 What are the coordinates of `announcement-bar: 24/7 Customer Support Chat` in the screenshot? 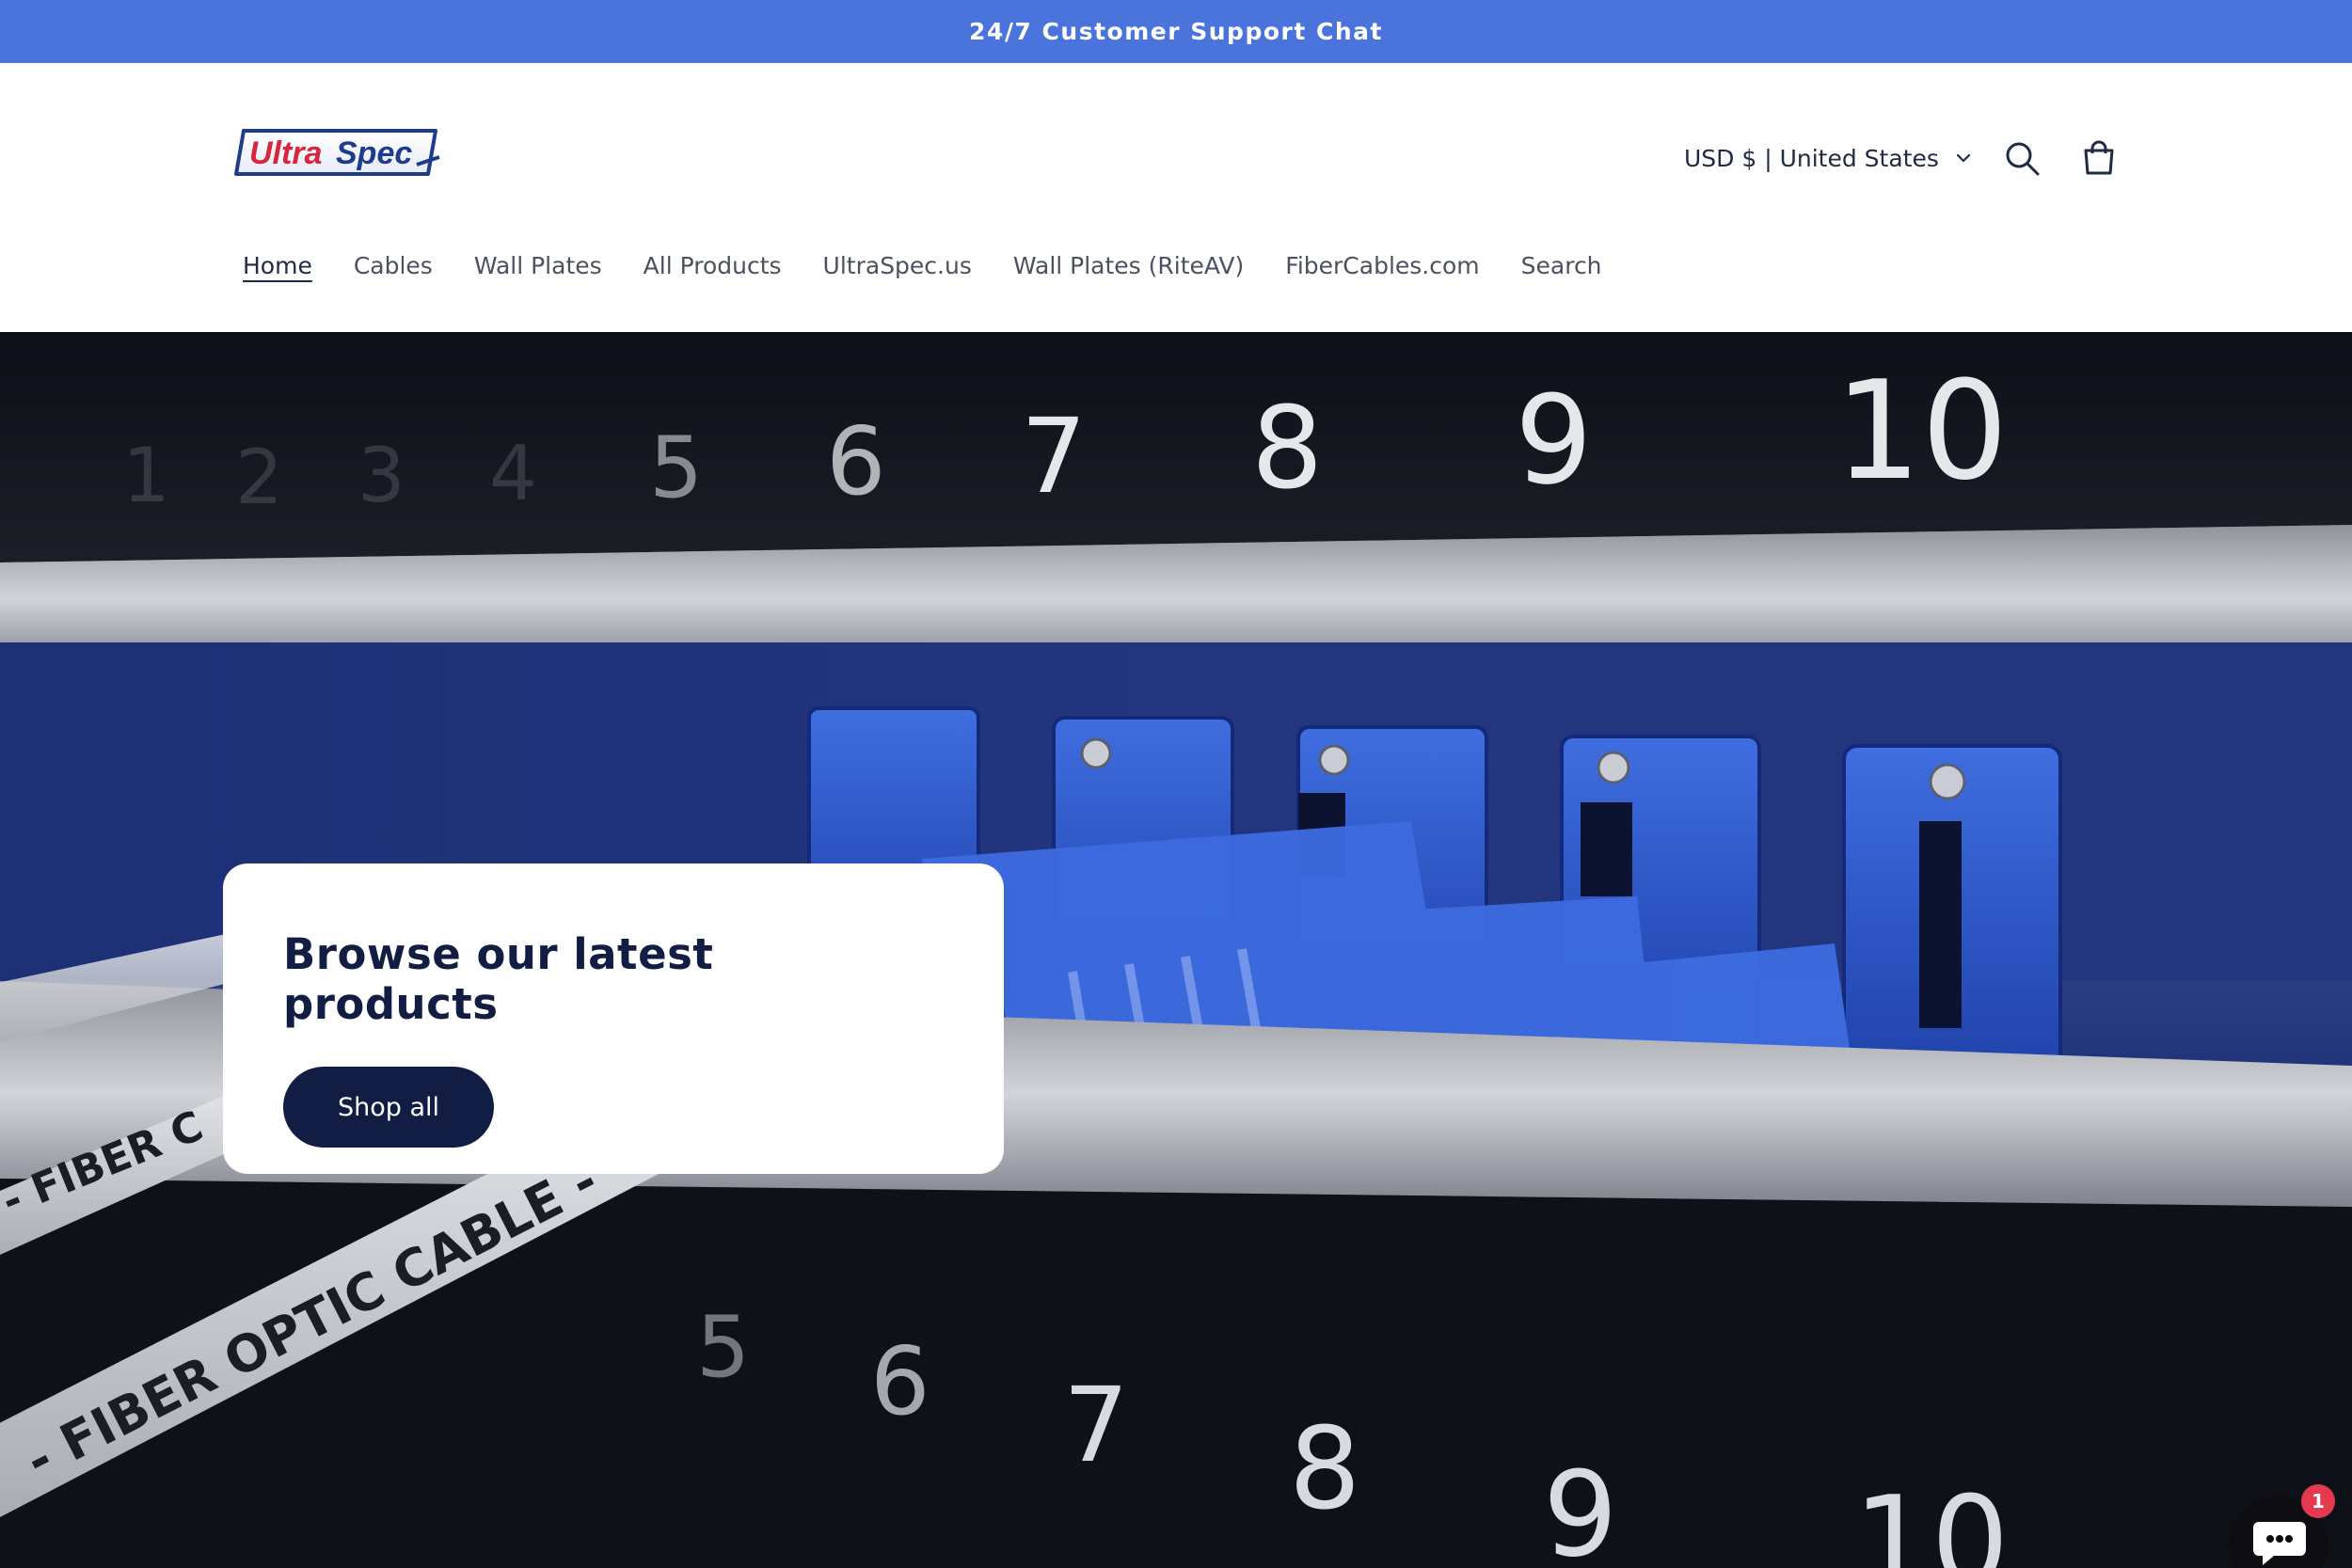 It's located at (1176, 31).